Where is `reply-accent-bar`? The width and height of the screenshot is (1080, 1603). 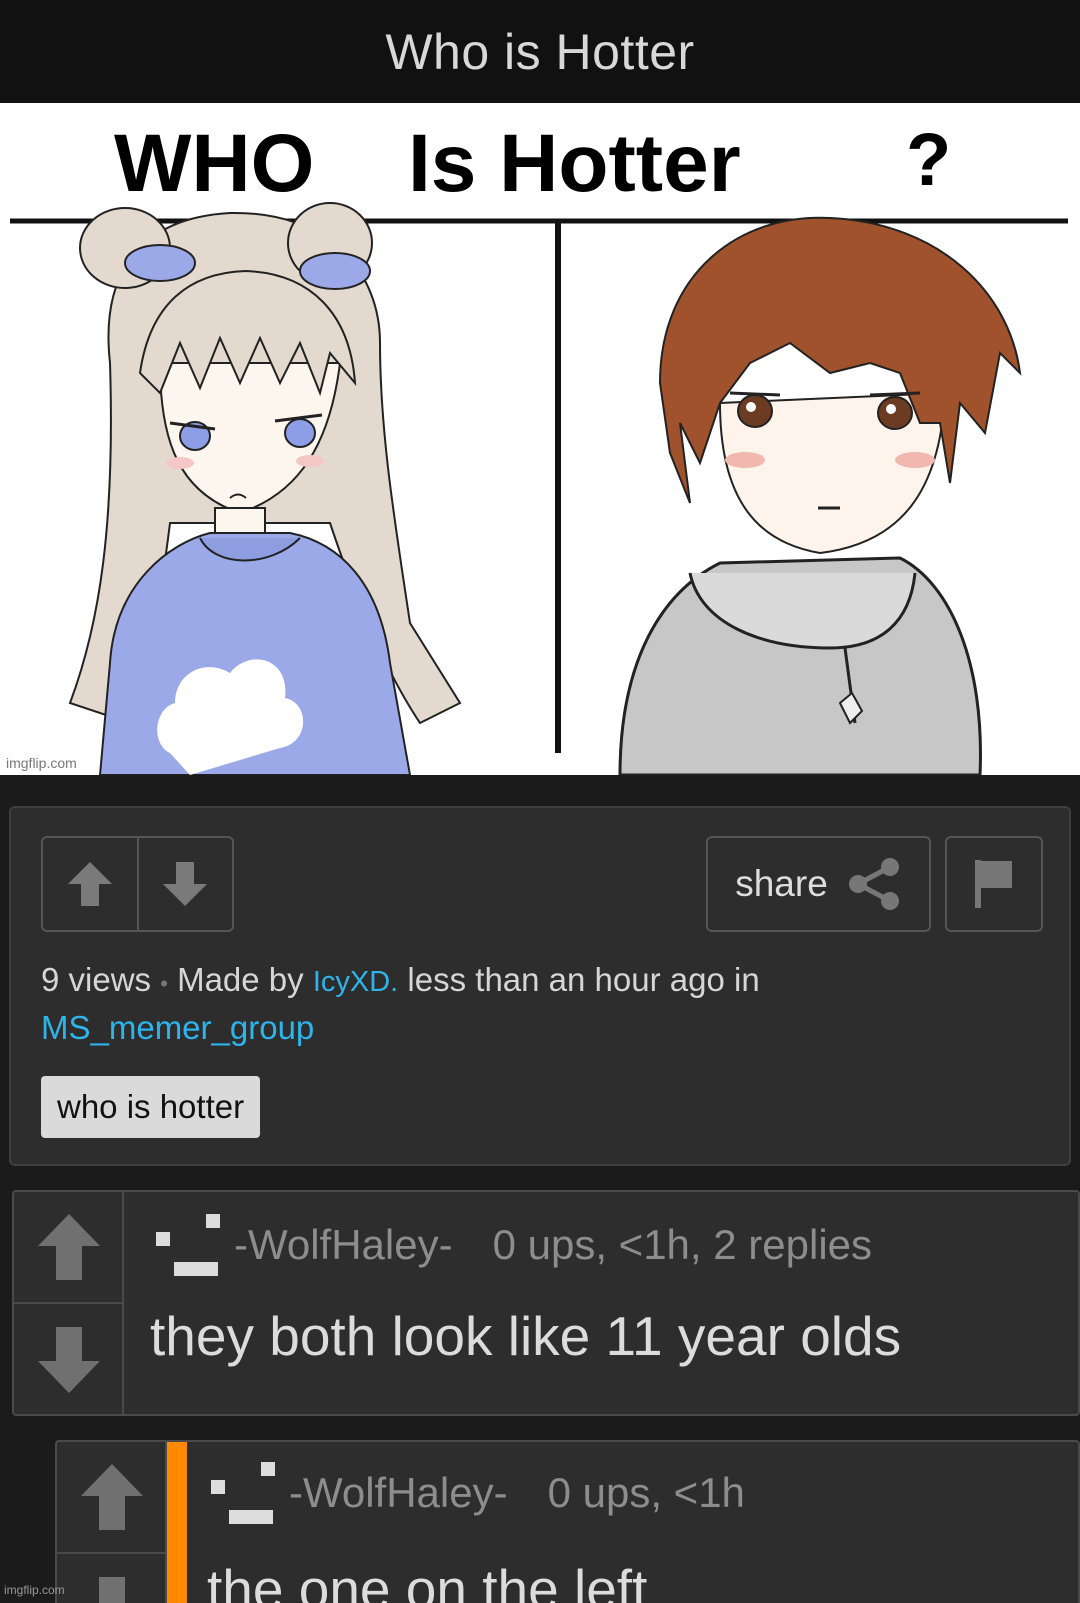 reply-accent-bar is located at coordinates (177, 1522).